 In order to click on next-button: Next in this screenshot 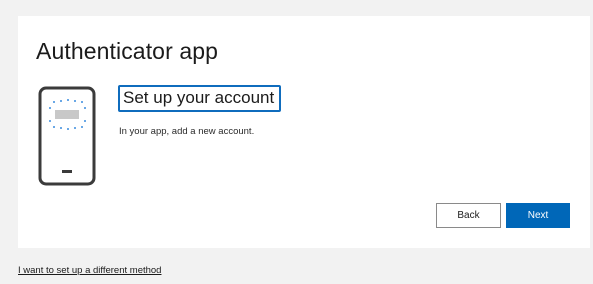, I will do `click(538, 215)`.